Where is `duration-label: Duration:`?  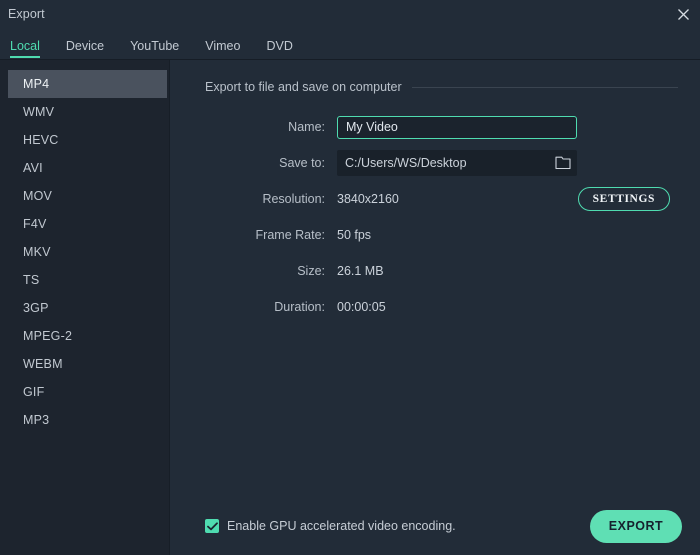 duration-label: Duration: is located at coordinates (299, 307).